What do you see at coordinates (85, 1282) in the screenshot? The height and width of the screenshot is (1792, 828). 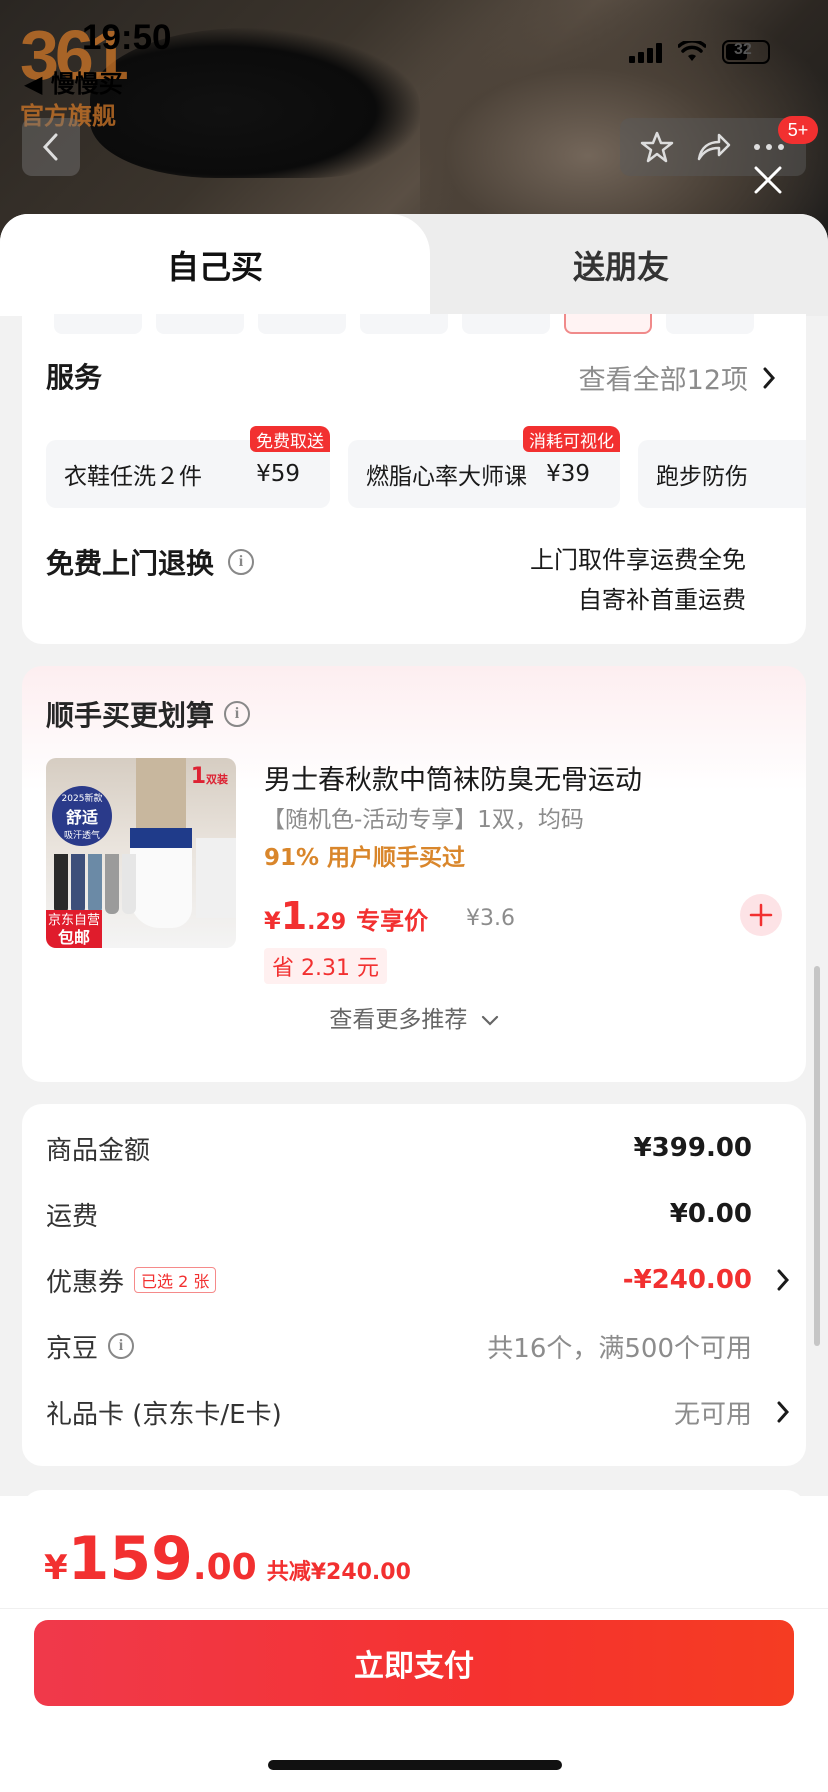 I see `coupon-label: 优惠券` at bounding box center [85, 1282].